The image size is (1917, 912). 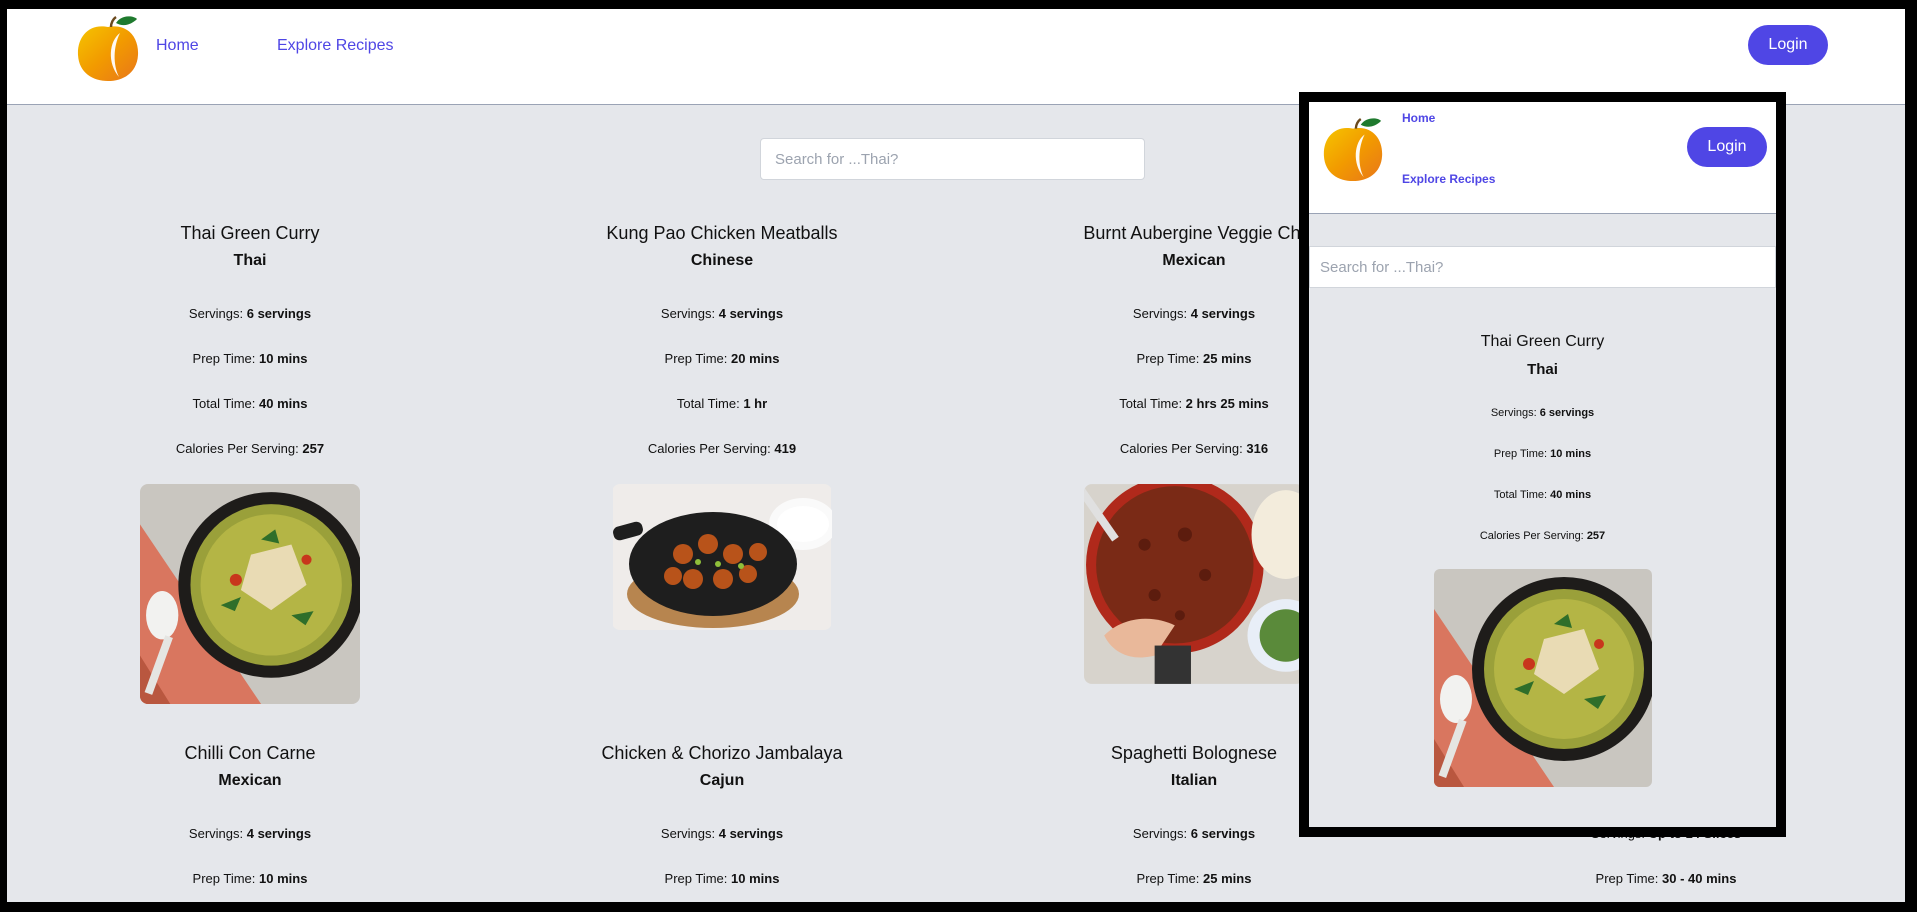 I want to click on mobile-navbar: Home Explore Recipes Login, so click(x=1542, y=158).